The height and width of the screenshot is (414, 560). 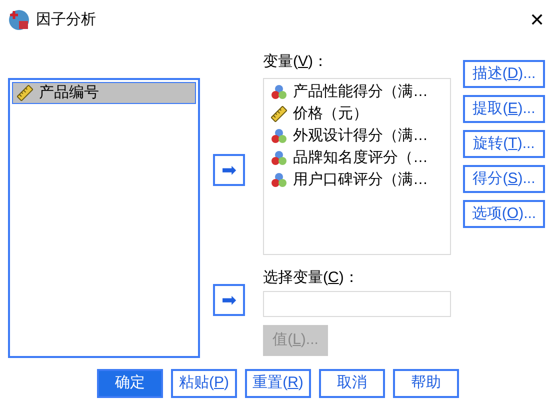 I want to click on dialog-button: 粘贴(P), so click(x=204, y=383).